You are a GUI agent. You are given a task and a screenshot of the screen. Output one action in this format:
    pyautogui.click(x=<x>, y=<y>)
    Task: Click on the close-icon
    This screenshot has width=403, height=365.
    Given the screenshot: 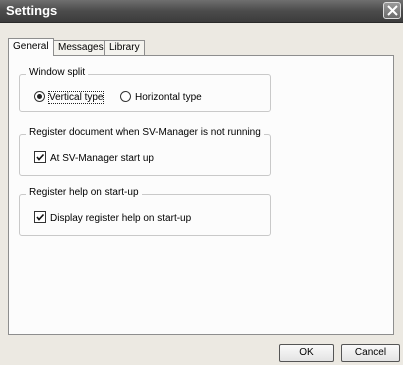 What is the action you would take?
    pyautogui.click(x=392, y=10)
    